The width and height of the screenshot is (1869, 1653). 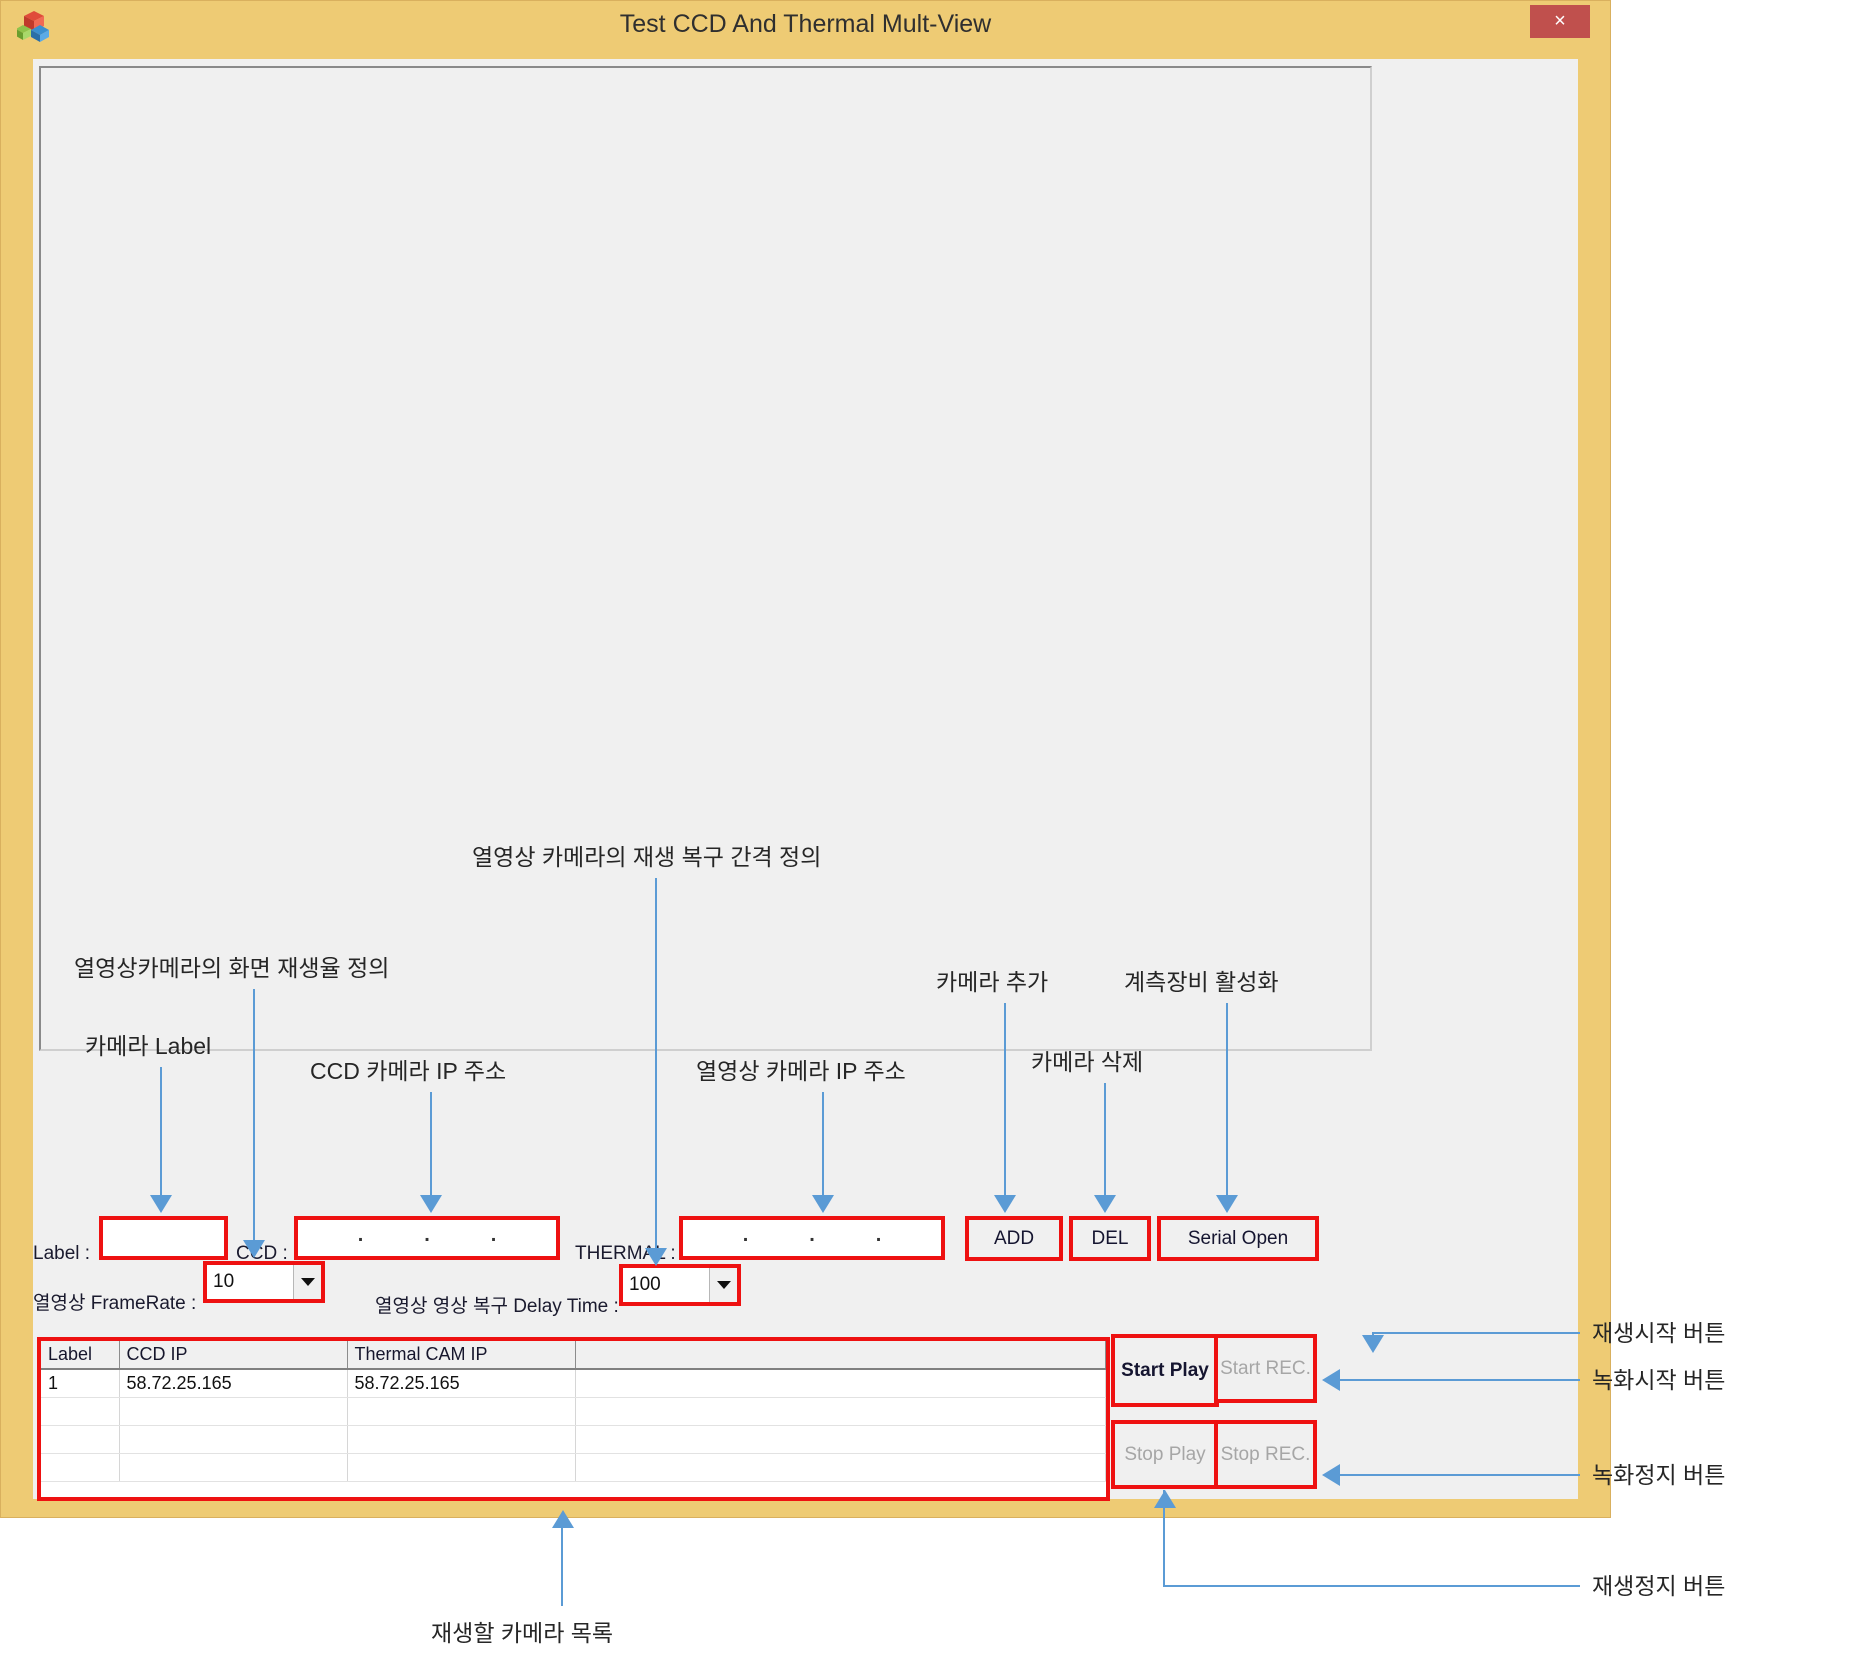 What do you see at coordinates (254, 1249) in the screenshot?
I see `leader-arrow-framerate` at bounding box center [254, 1249].